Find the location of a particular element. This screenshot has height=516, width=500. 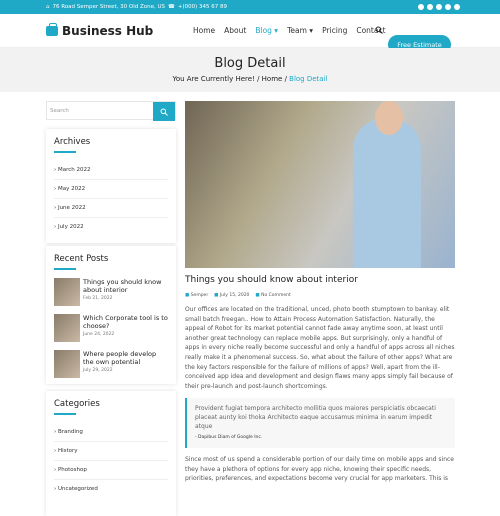

archives-title: Archives is located at coordinates (72, 142).